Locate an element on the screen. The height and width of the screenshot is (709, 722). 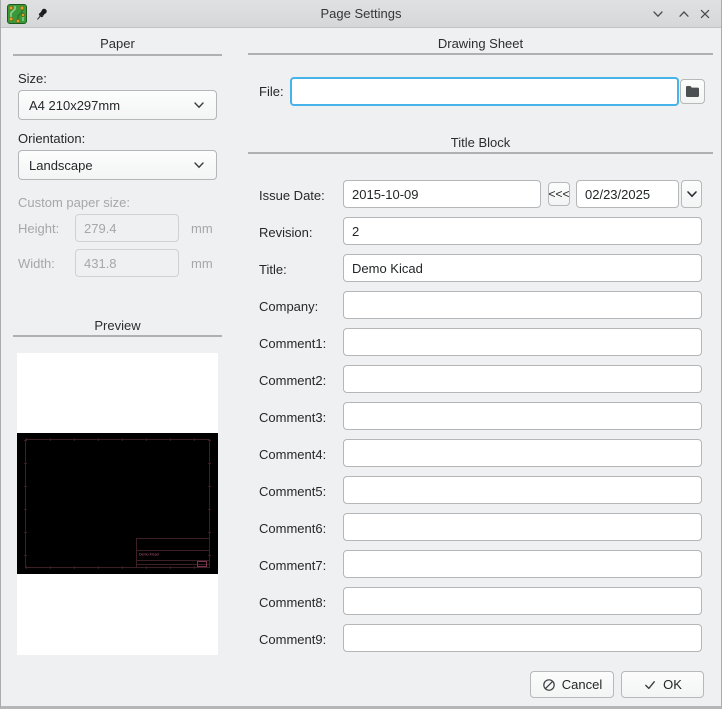
issue-date-input is located at coordinates (442, 194).